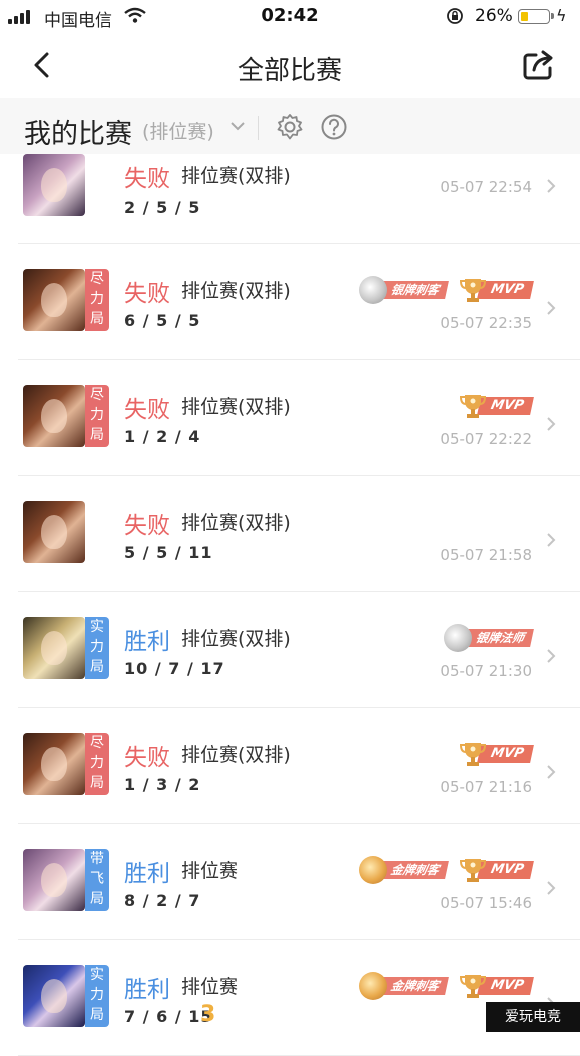  What do you see at coordinates (162, 207) in the screenshot?
I see `kda-stats: 2 / 5 / 5` at bounding box center [162, 207].